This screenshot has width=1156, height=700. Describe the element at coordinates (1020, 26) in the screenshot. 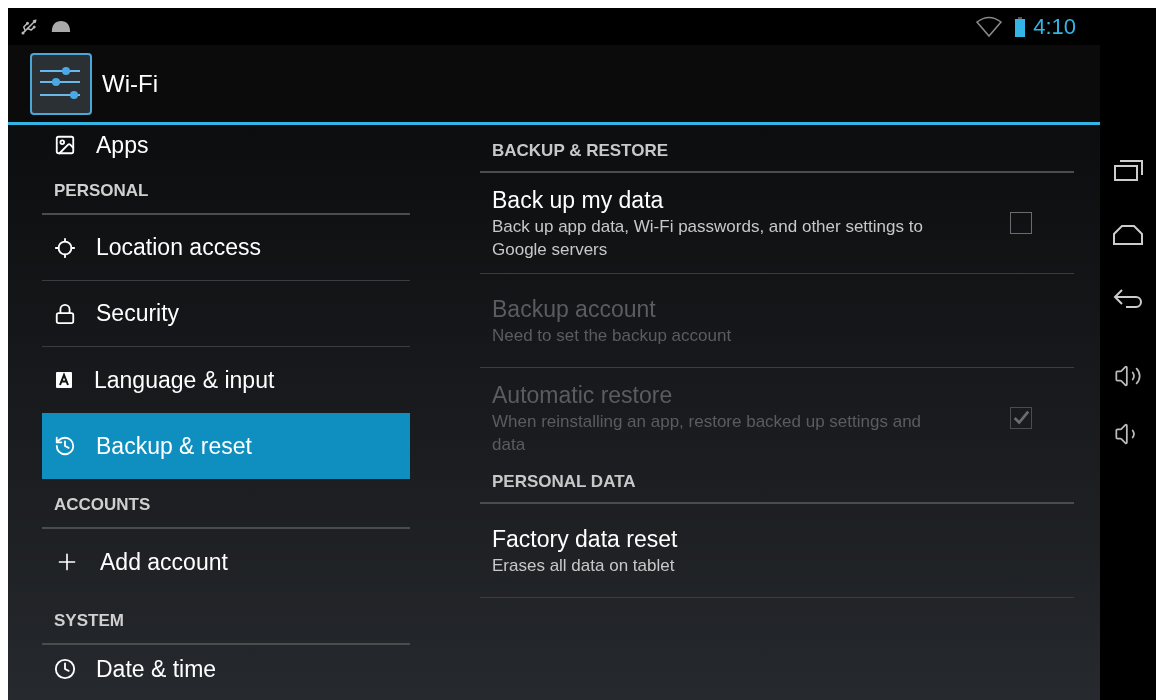

I see `battery-icon` at that location.